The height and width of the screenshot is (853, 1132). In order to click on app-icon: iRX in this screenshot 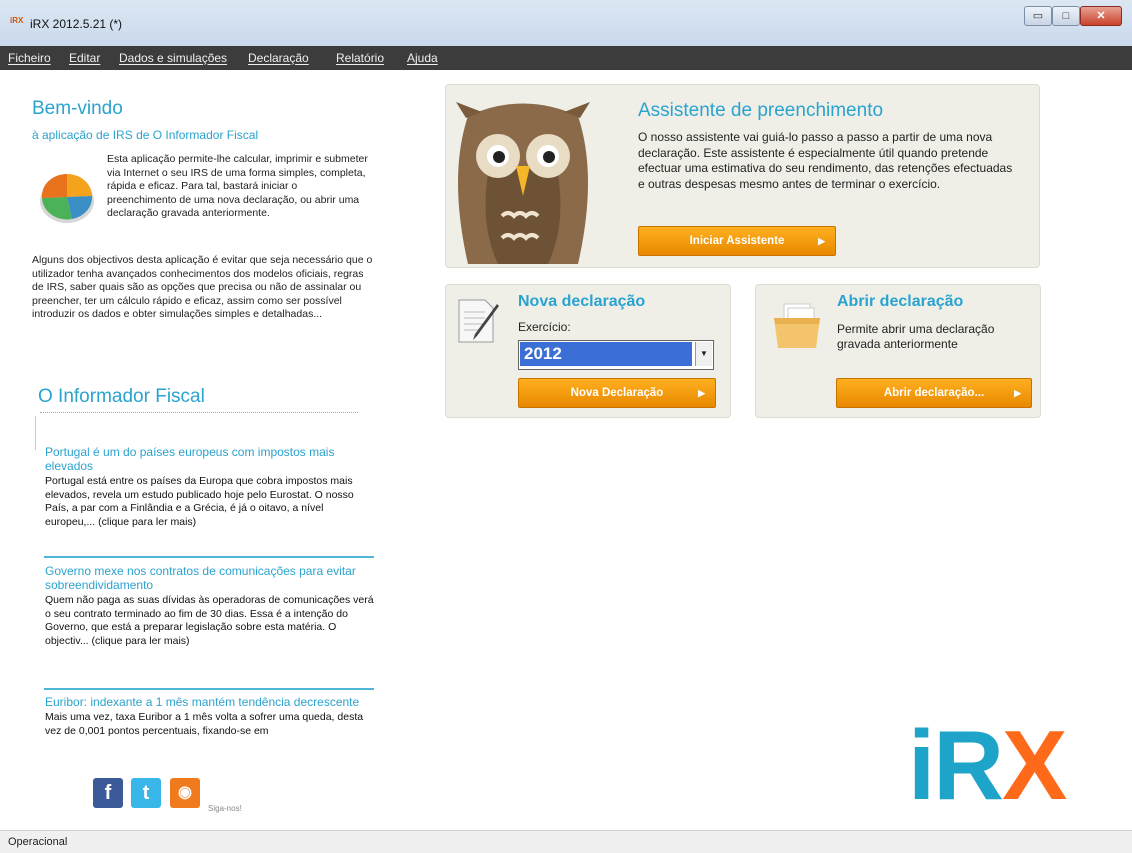, I will do `click(17, 20)`.